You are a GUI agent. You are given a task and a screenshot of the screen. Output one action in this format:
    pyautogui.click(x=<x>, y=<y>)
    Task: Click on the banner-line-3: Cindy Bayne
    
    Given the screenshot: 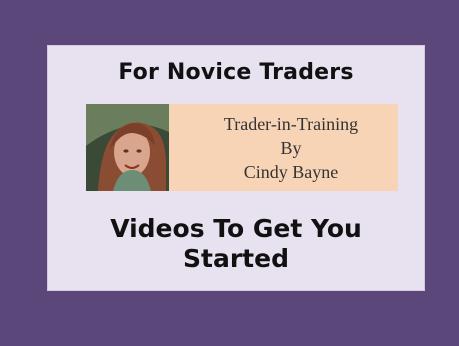 What is the action you would take?
    pyautogui.click(x=291, y=172)
    